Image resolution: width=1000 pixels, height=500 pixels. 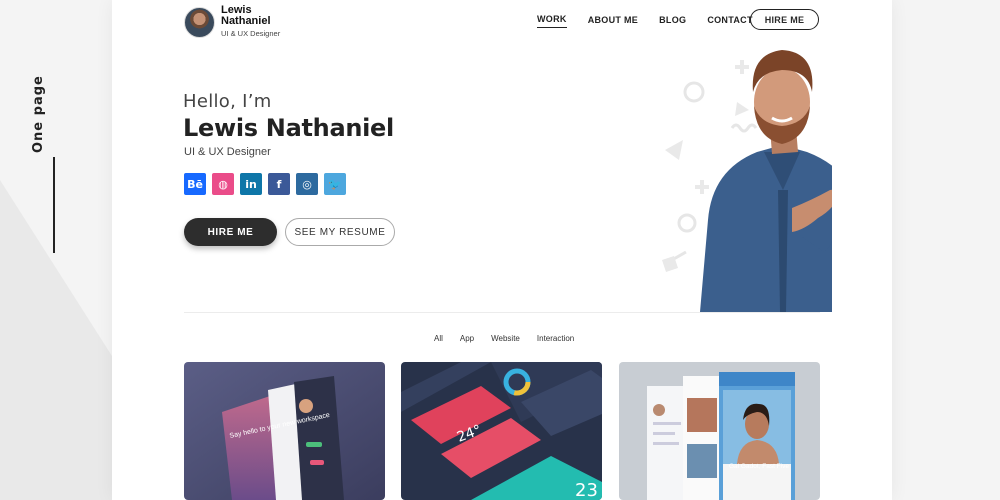 What do you see at coordinates (655, 21) in the screenshot?
I see `main-nav: WORK ABOUT ME BLOG CONTACT` at bounding box center [655, 21].